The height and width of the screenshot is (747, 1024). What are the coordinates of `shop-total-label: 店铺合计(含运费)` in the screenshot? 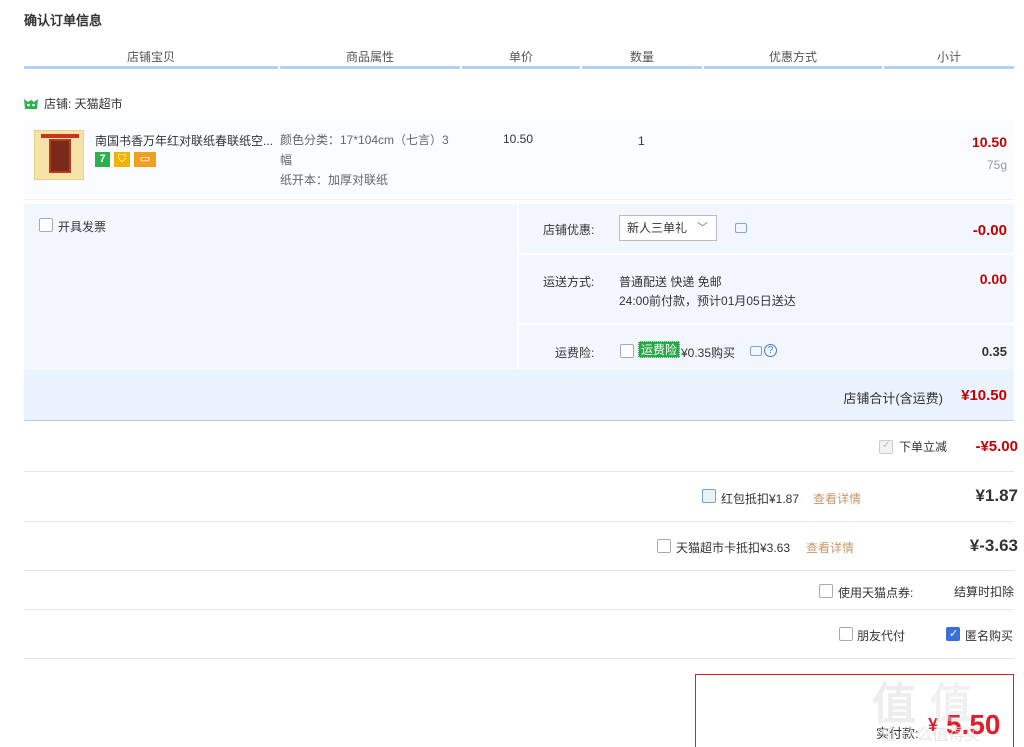 It's located at (893, 398).